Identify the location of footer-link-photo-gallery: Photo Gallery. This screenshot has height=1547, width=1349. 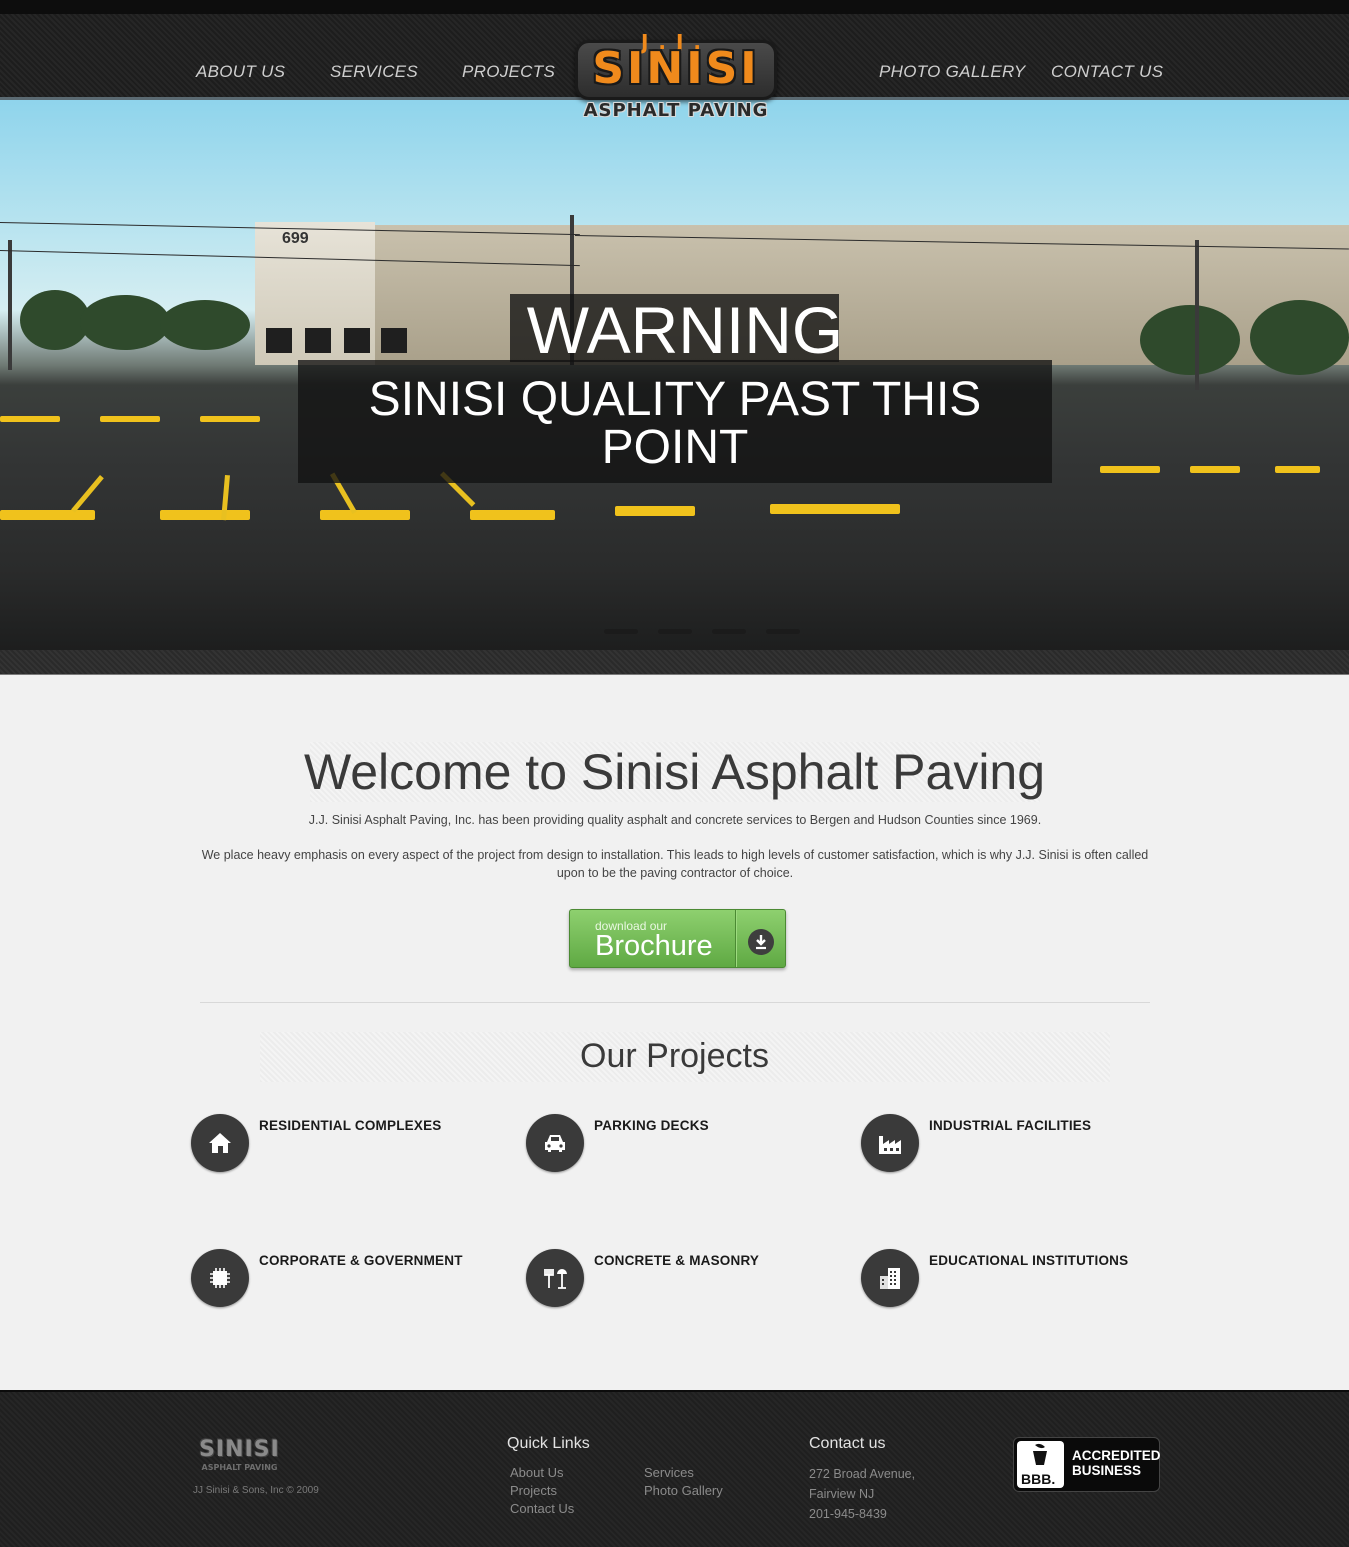
(683, 1490).